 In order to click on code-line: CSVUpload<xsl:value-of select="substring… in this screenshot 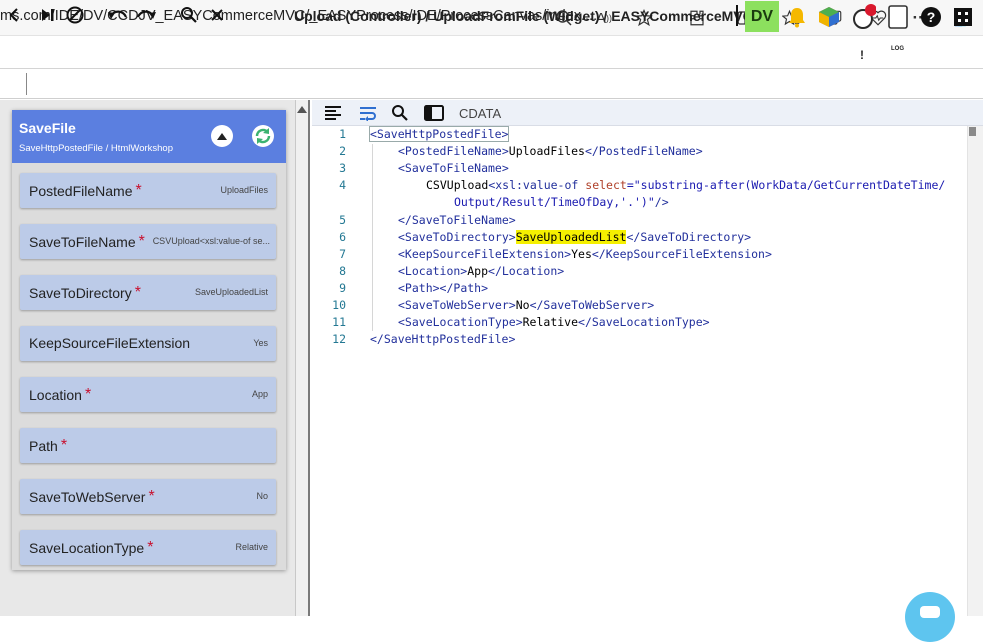, I will do `click(685, 185)`.